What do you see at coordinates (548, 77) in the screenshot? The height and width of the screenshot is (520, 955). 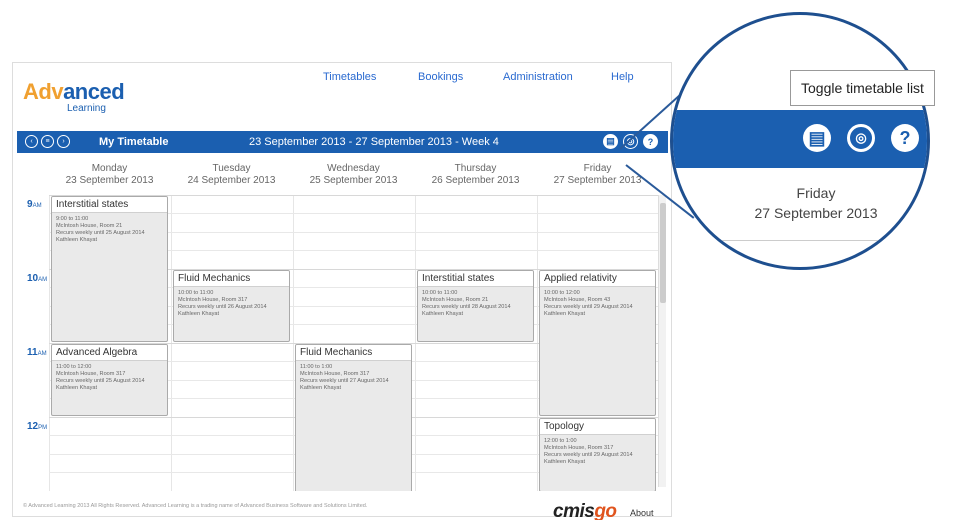 I see `nav-administration: Administration` at bounding box center [548, 77].